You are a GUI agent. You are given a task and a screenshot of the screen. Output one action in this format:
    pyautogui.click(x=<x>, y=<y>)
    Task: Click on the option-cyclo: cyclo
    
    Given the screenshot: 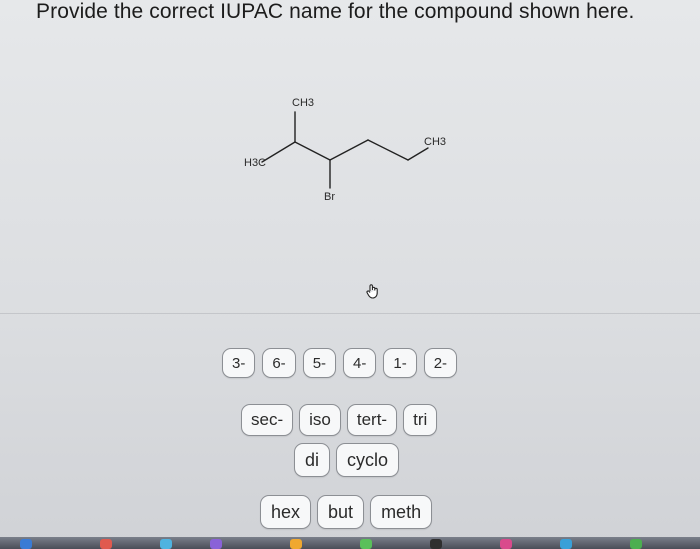 What is the action you would take?
    pyautogui.click(x=368, y=460)
    